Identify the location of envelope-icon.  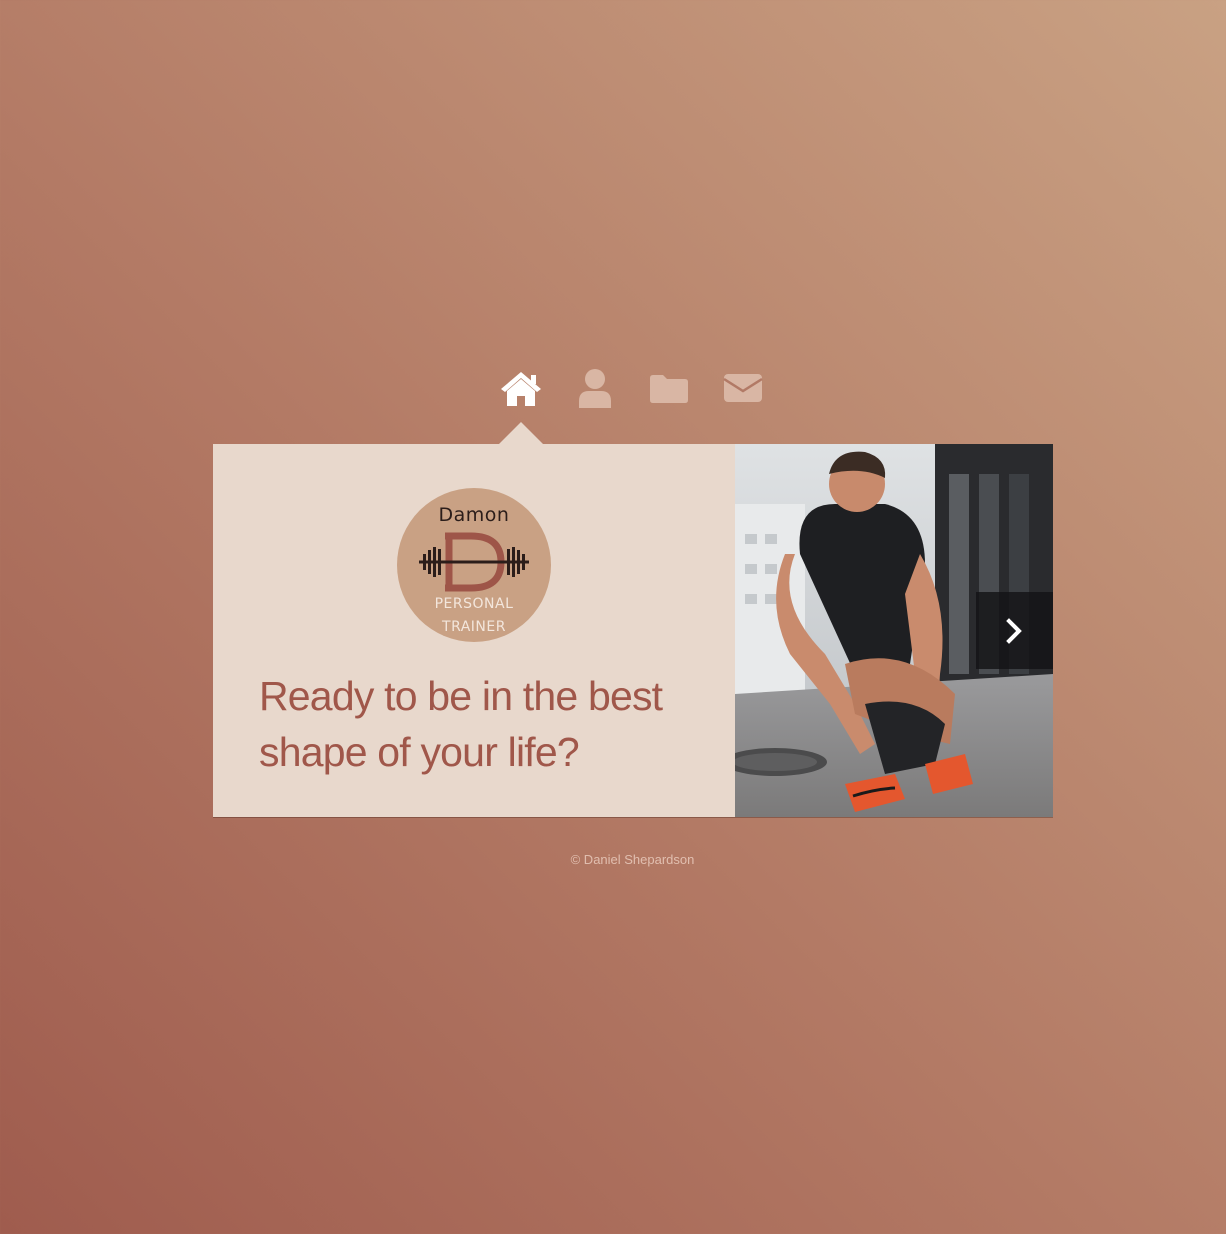
(743, 388).